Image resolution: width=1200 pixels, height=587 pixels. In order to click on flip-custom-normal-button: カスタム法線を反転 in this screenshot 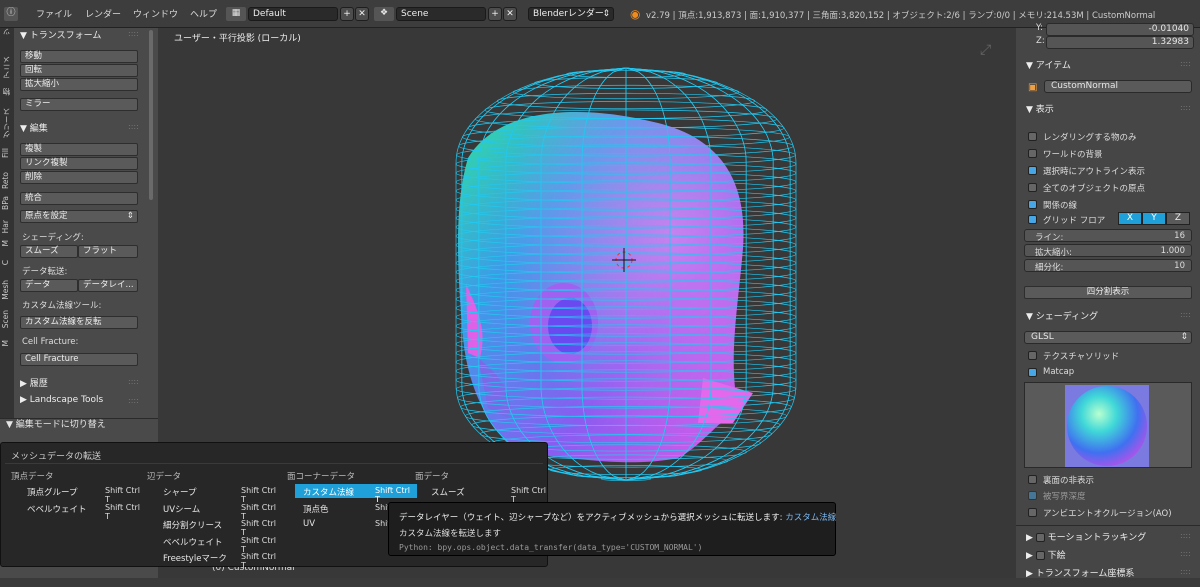, I will do `click(79, 322)`.